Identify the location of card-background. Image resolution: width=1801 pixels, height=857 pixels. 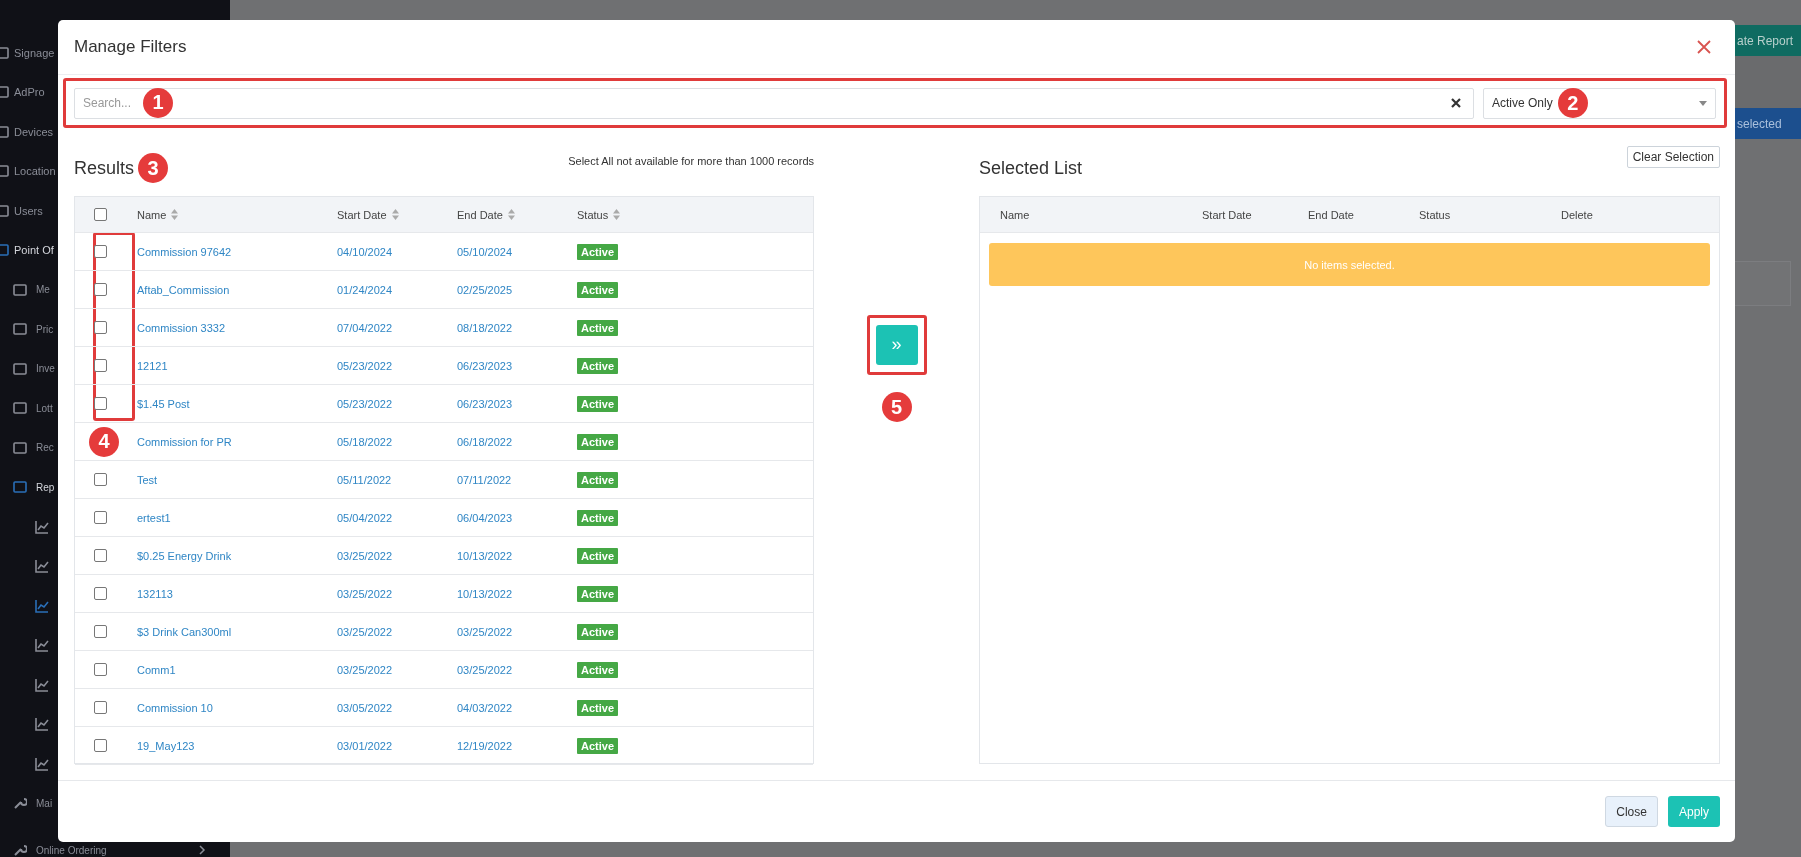
(1762, 283).